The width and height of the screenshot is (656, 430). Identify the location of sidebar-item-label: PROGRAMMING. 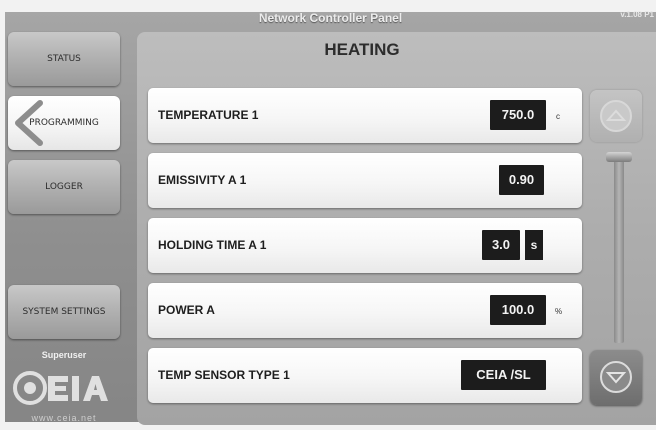
(64, 123).